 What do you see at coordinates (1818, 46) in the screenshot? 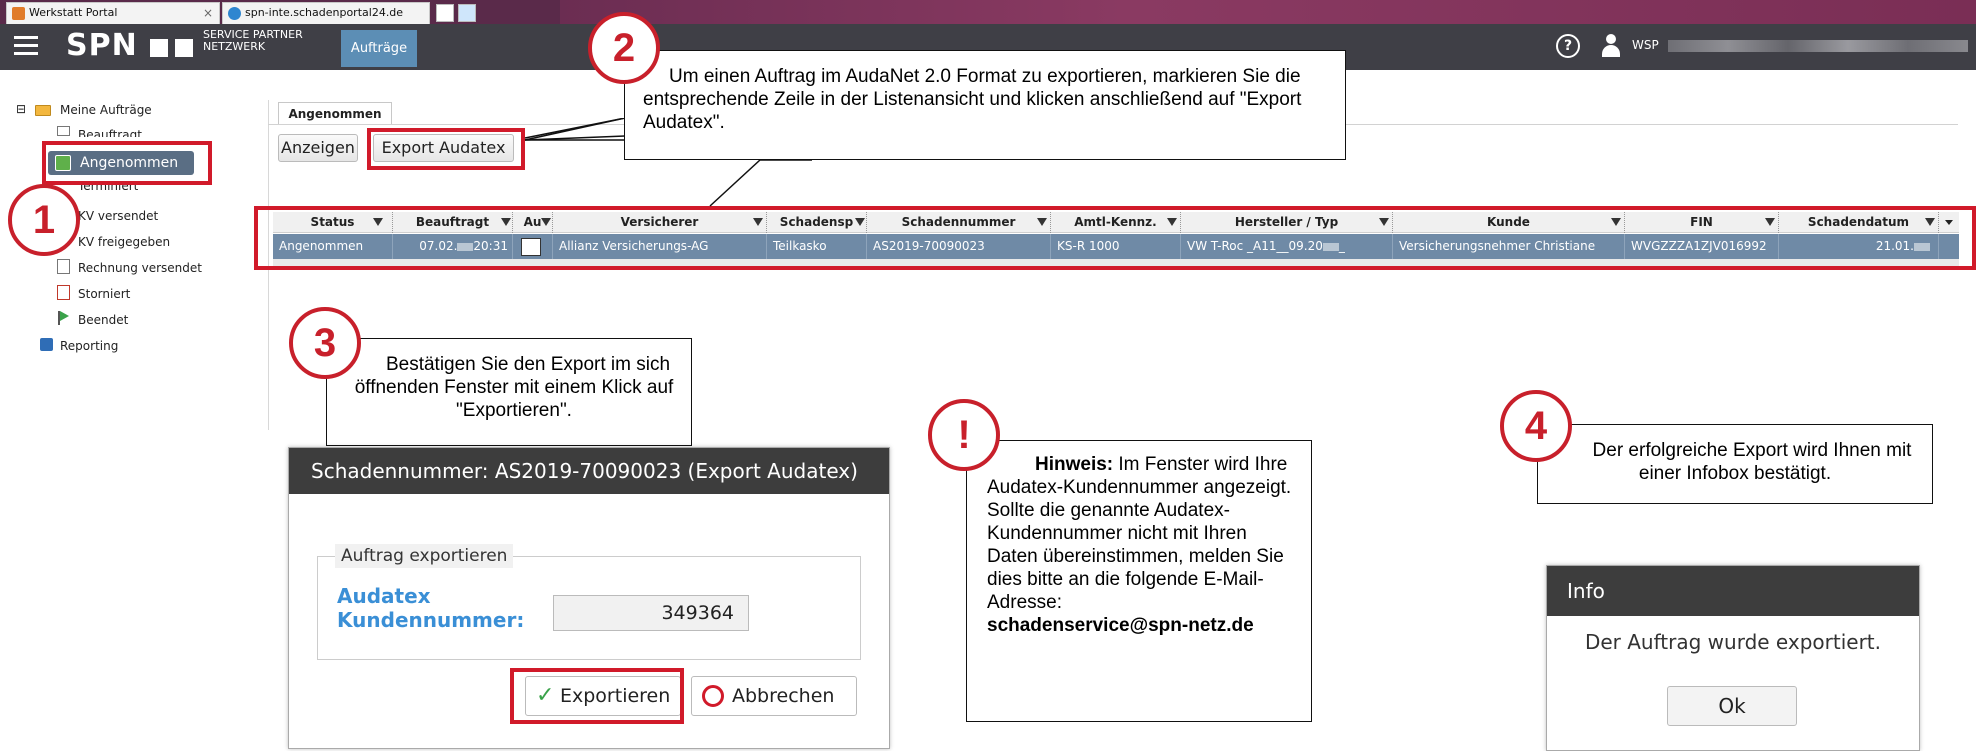
I see `user-name-redacted` at bounding box center [1818, 46].